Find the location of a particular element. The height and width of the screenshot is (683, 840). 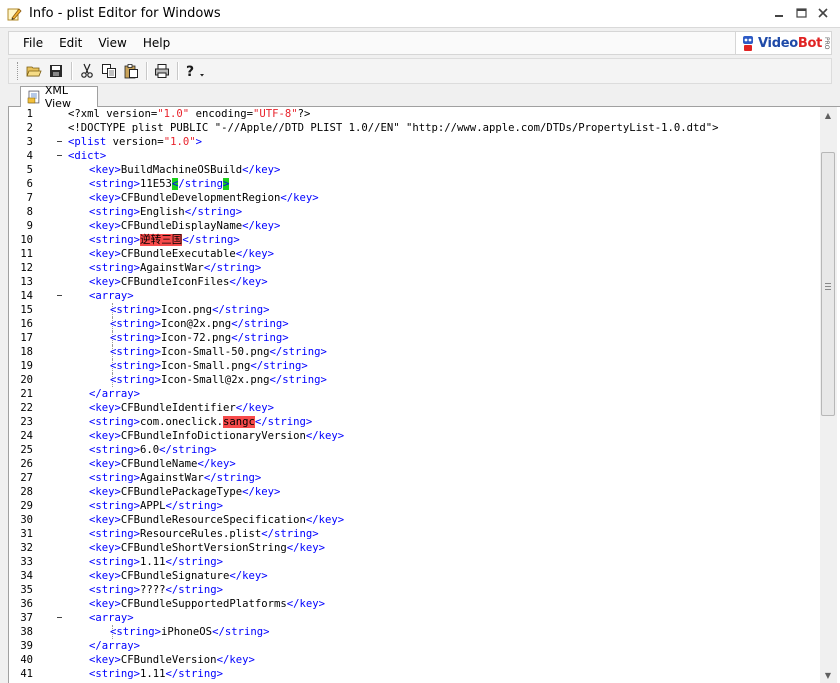

code-token: version= is located at coordinates (135, 142).